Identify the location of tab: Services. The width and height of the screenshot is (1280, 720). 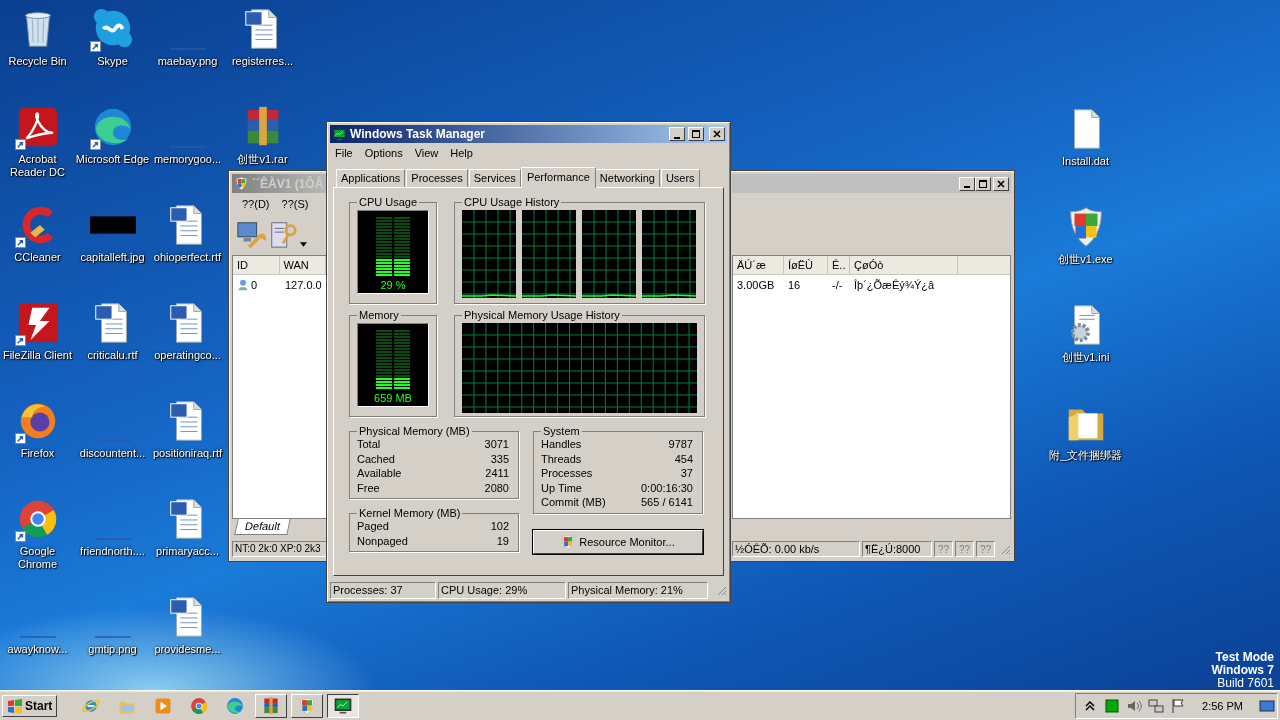
(494, 178).